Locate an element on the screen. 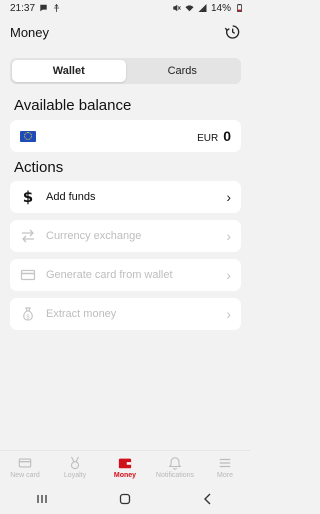 The width and height of the screenshot is (320, 514). nav-new-card-label: New card is located at coordinates (25, 475).